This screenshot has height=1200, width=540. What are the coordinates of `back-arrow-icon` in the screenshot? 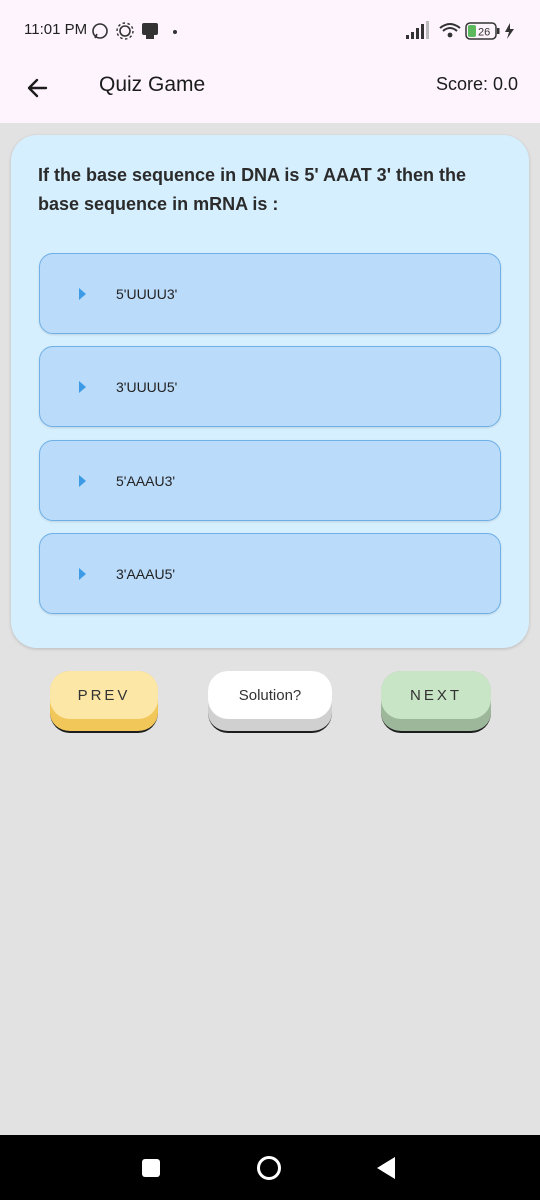 It's located at (38, 88).